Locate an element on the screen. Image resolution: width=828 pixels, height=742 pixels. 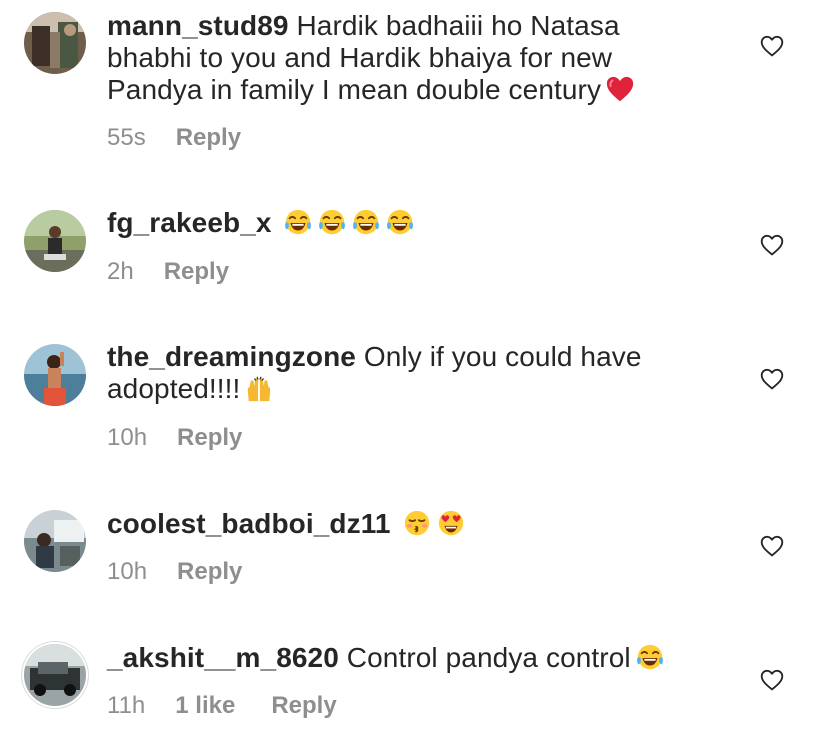
kissing-face-with-closed-eyes-icon is located at coordinates (417, 523).